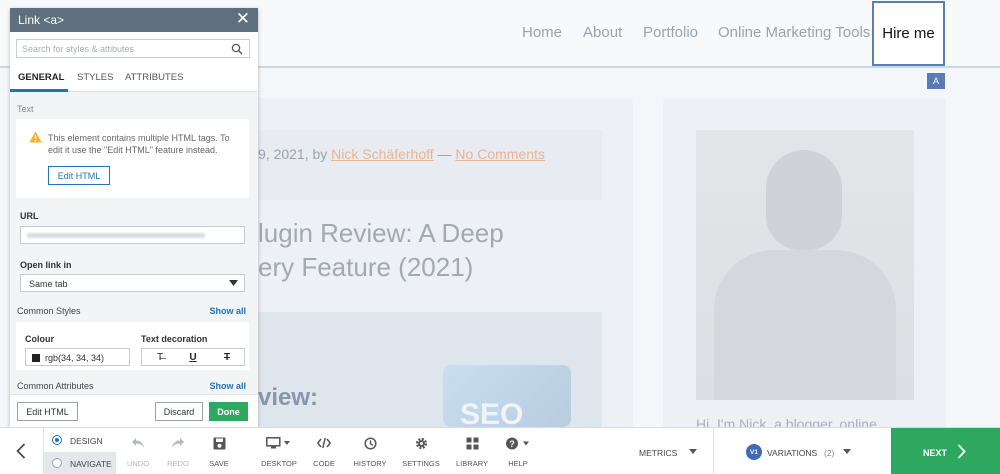 Image resolution: width=1000 pixels, height=474 pixels. I want to click on no-decoration-button: T̶, so click(160, 357).